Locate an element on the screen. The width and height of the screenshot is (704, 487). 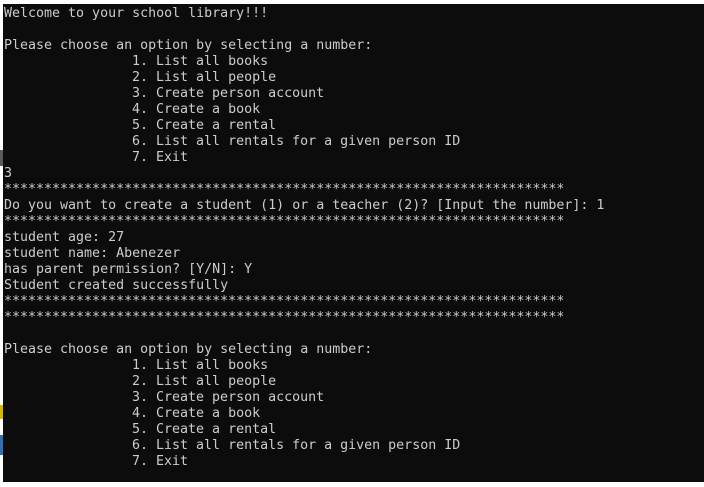
student-age-line: student age: 27 is located at coordinates (64, 237).